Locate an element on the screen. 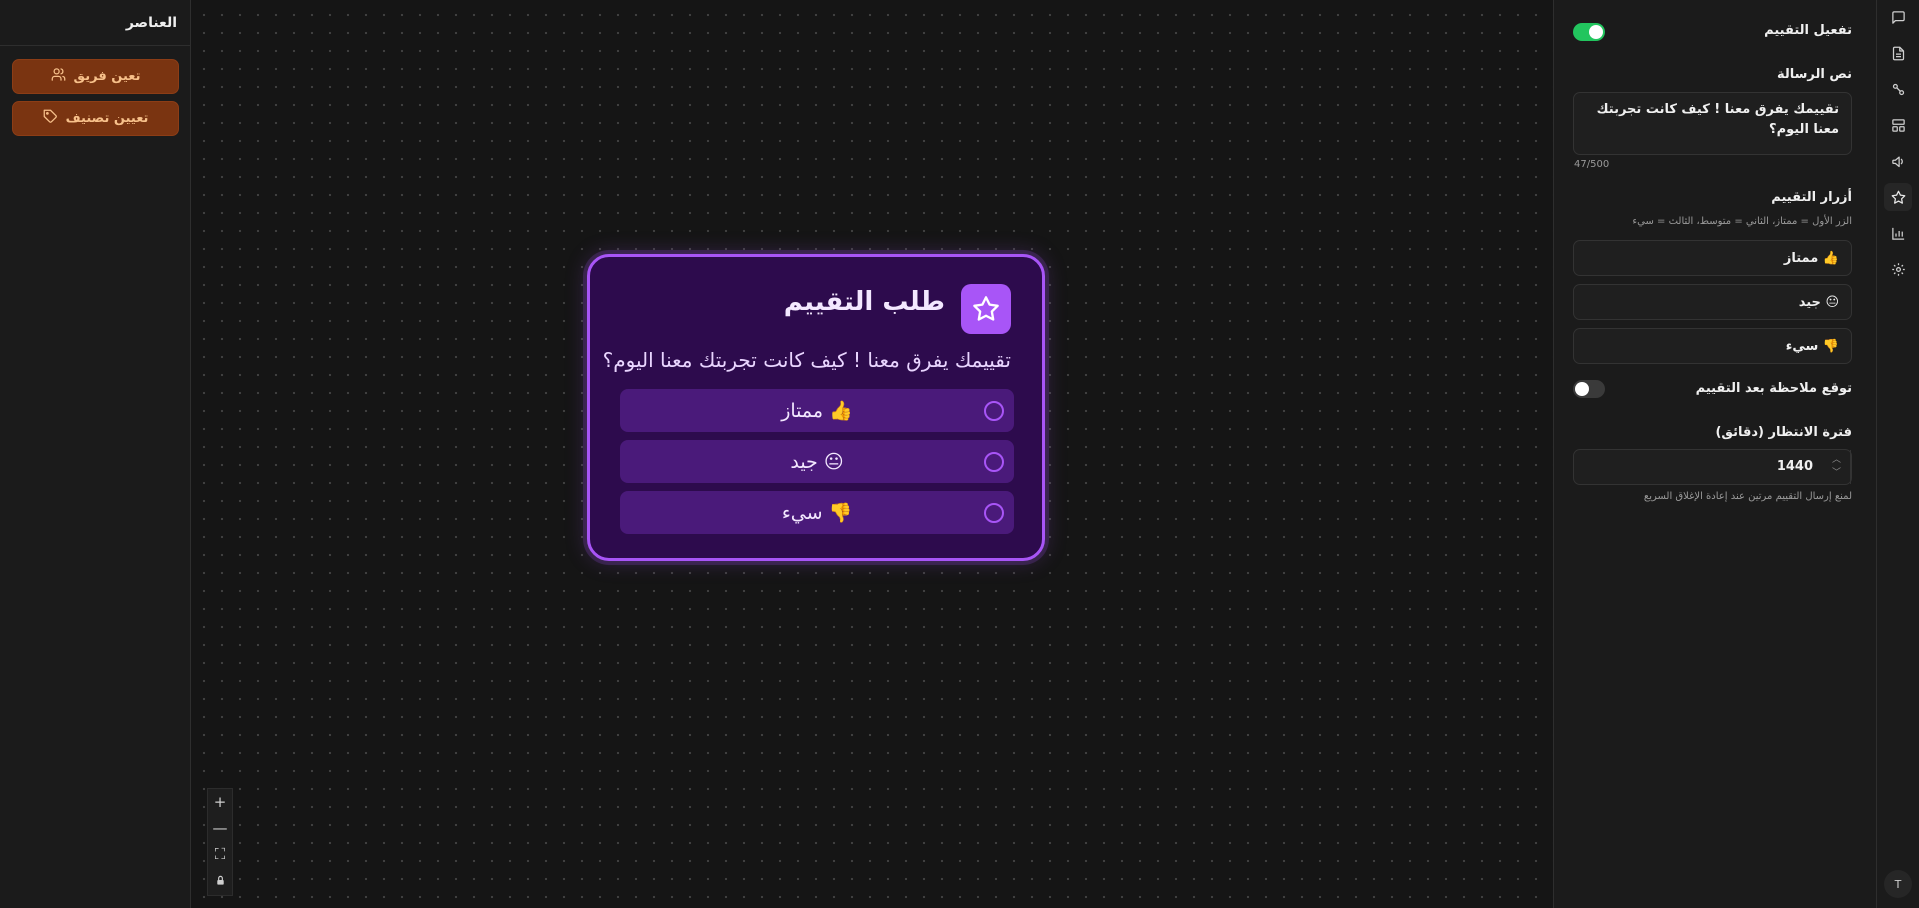 The height and width of the screenshot is (908, 1919). number-stepper: ︿ ﹀ is located at coordinates (1837, 467).